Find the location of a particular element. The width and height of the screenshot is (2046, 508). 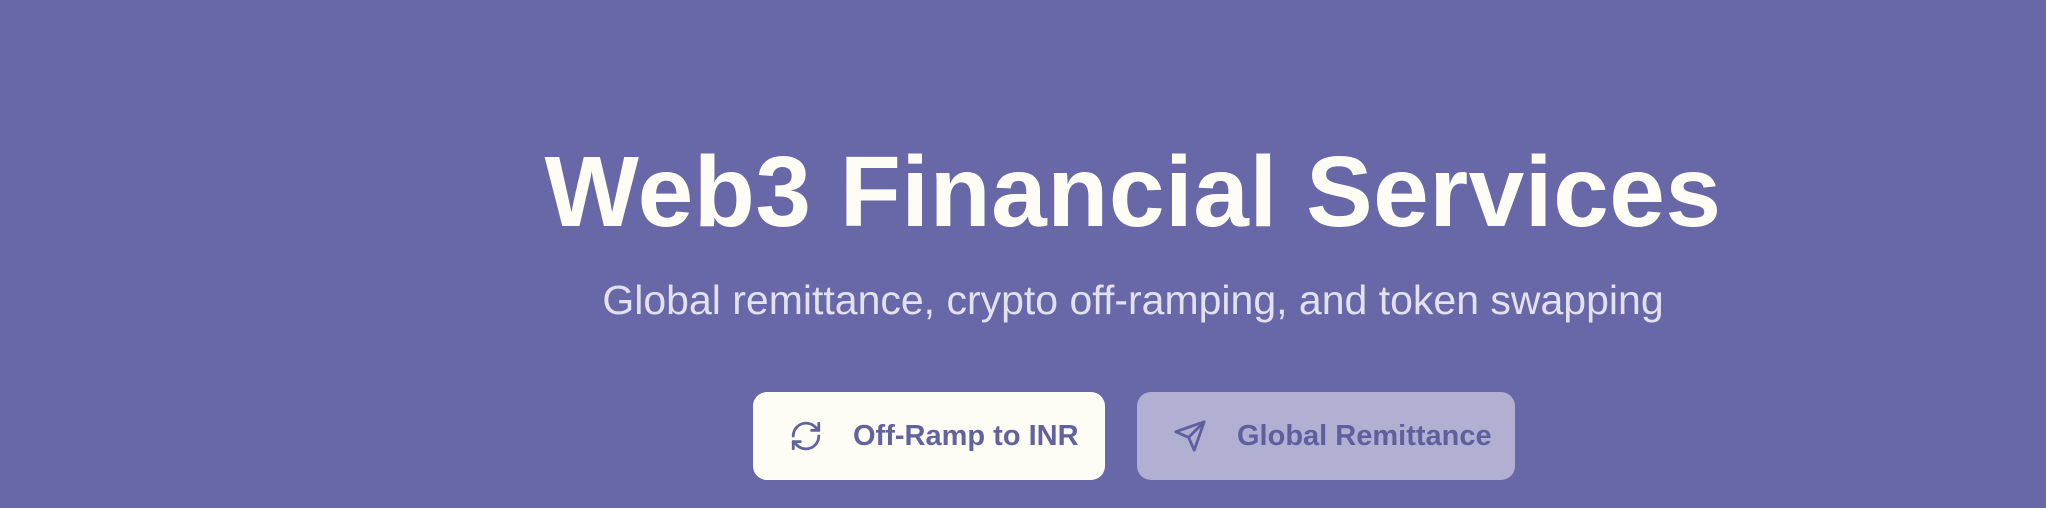

send-icon is located at coordinates (1190, 436).